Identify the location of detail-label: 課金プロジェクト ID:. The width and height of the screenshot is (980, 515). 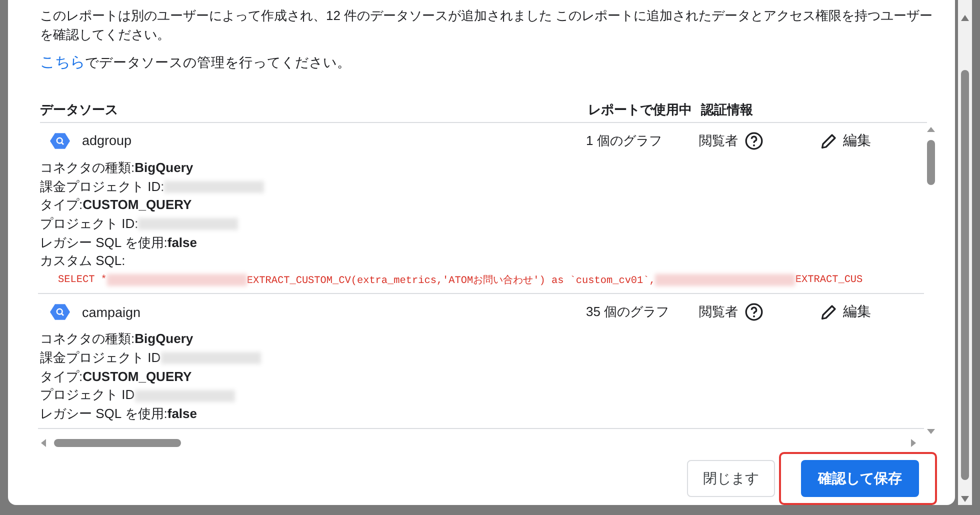
(102, 187).